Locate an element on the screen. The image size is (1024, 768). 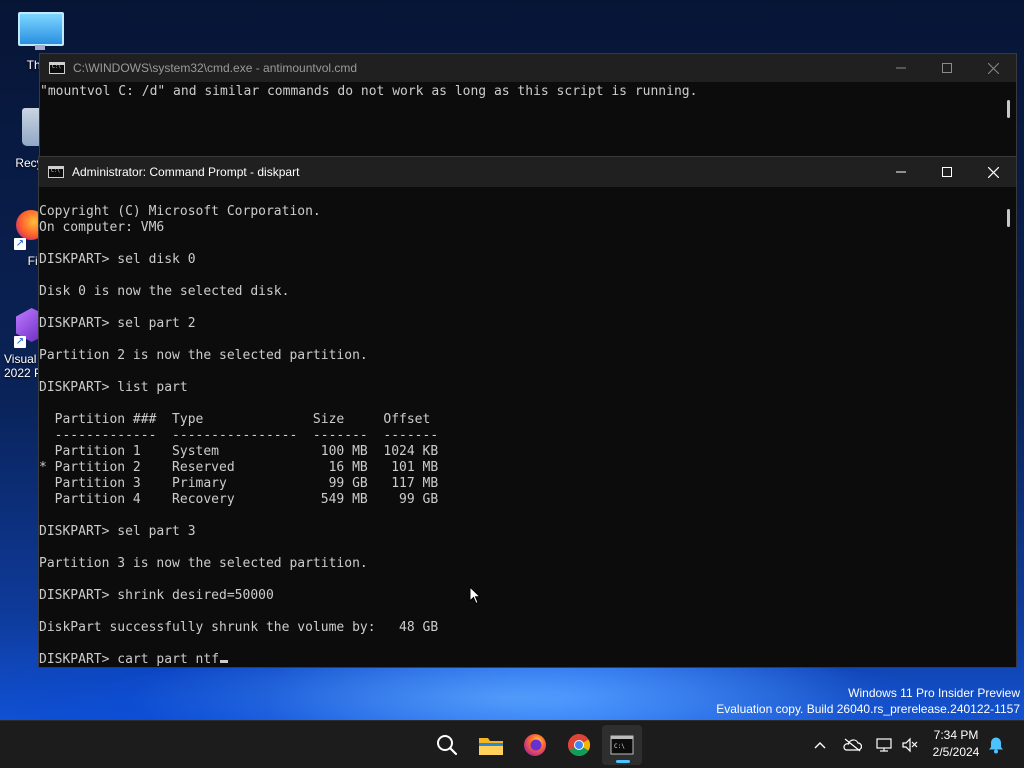
console-line: DISKPART> shrink desired=50000 is located at coordinates (156, 595).